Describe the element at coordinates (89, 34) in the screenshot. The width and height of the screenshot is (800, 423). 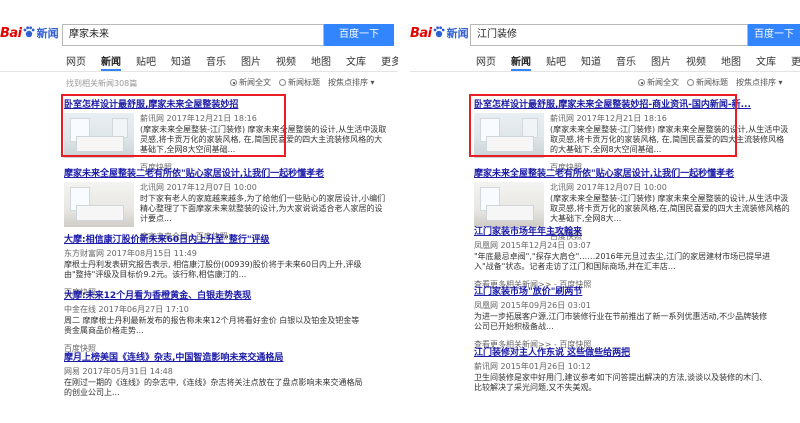
I see `search-input-value: 摩家未来` at that location.